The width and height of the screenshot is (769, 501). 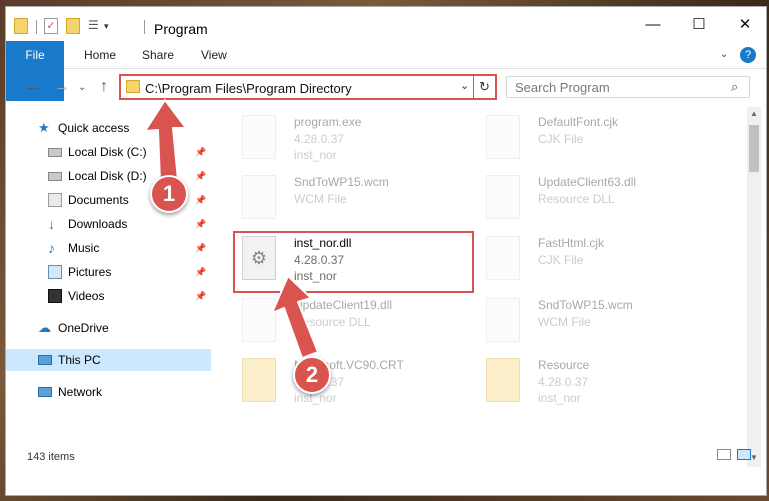 I want to click on callout-step-1: 1, so click(x=169, y=194).